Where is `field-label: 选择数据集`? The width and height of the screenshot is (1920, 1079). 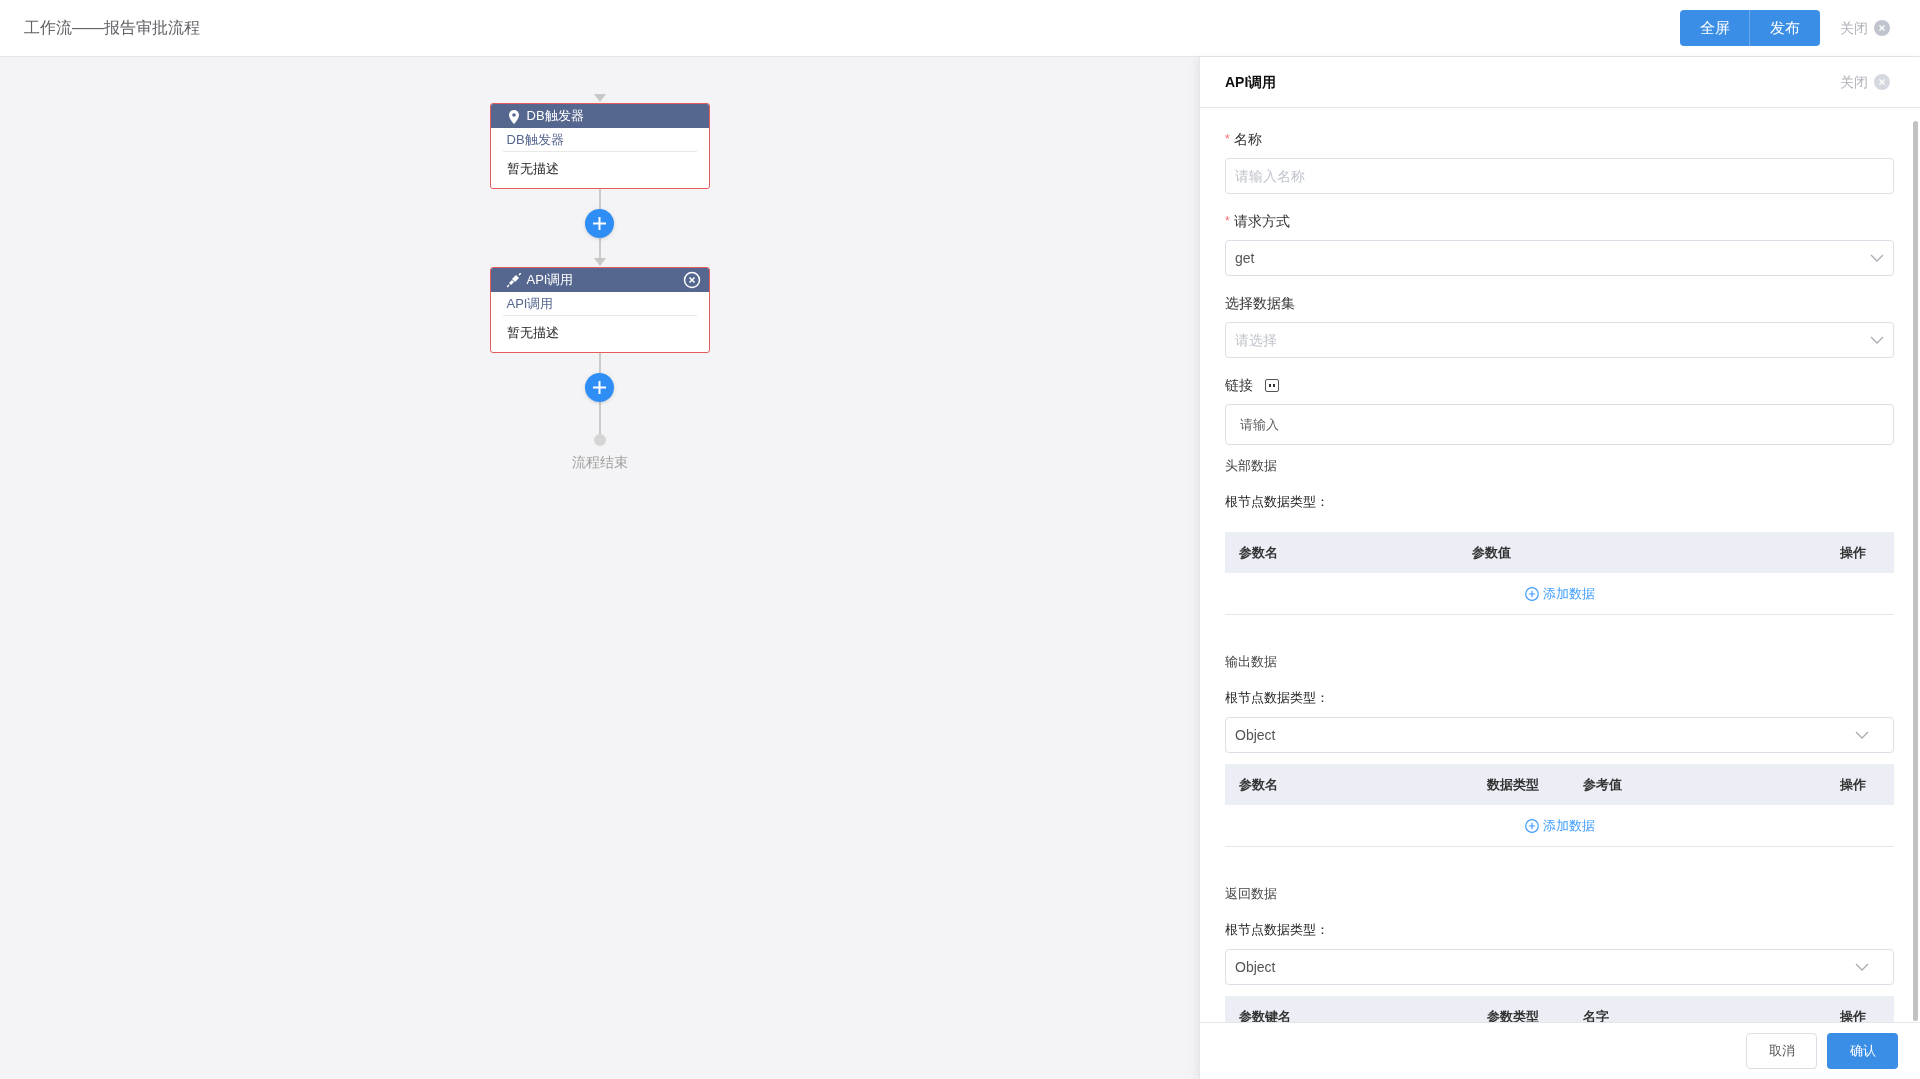
field-label: 选择数据集 is located at coordinates (1260, 303).